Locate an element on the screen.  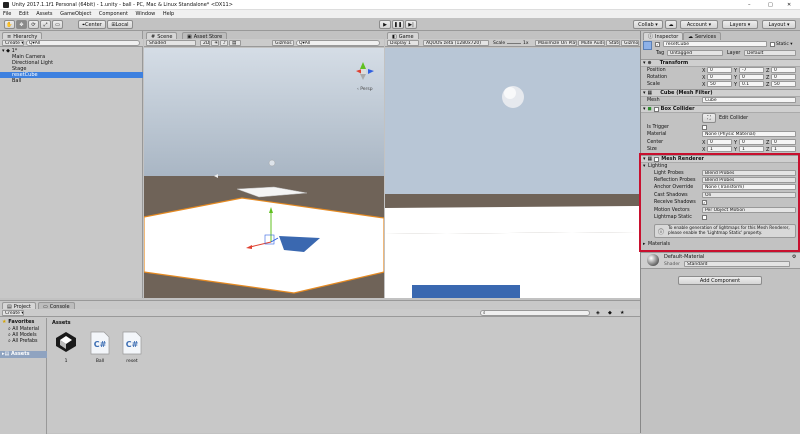
collab-button: Collab ▾ is located at coordinates (648, 24).